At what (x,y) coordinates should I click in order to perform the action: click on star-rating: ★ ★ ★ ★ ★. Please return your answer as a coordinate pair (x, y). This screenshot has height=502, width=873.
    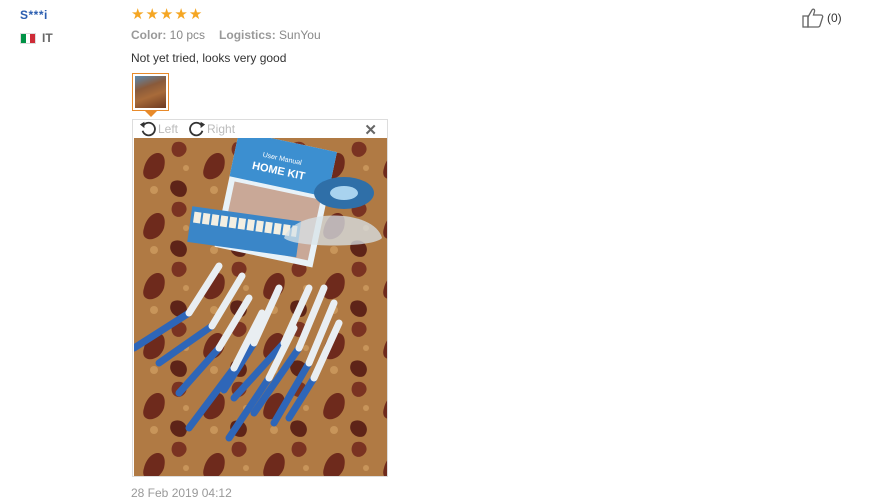
    Looking at the image, I should click on (431, 15).